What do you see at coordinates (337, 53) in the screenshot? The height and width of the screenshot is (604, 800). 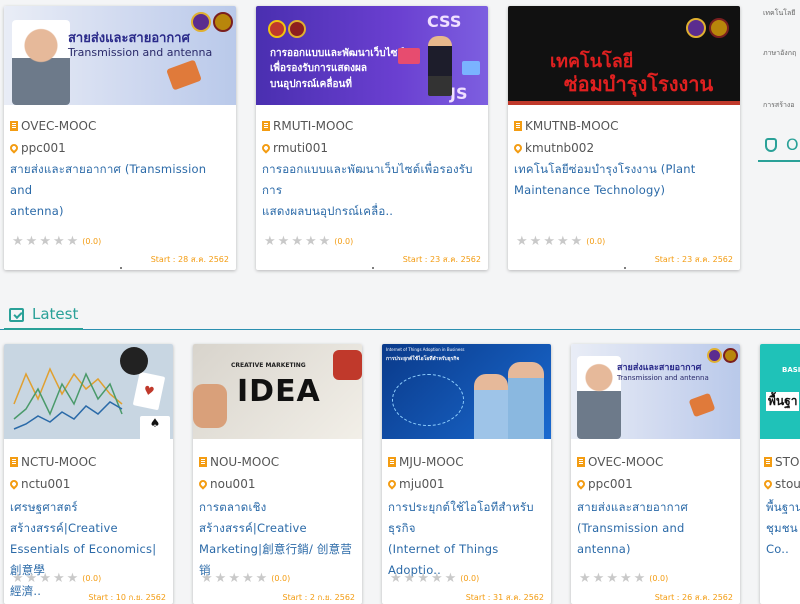 I see `thumb-title: การออกแบบและพัฒนาเว็บไซต์` at bounding box center [337, 53].